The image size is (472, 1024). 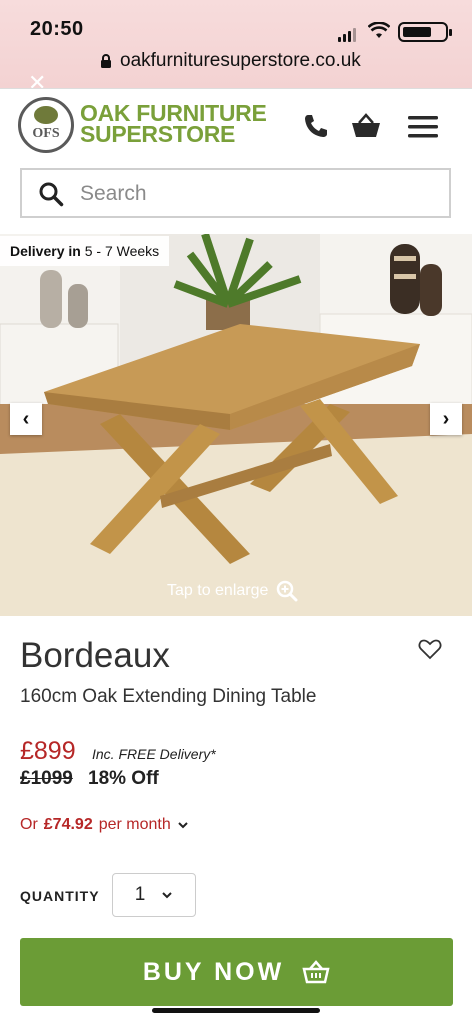 What do you see at coordinates (106, 60) in the screenshot?
I see `lock-icon` at bounding box center [106, 60].